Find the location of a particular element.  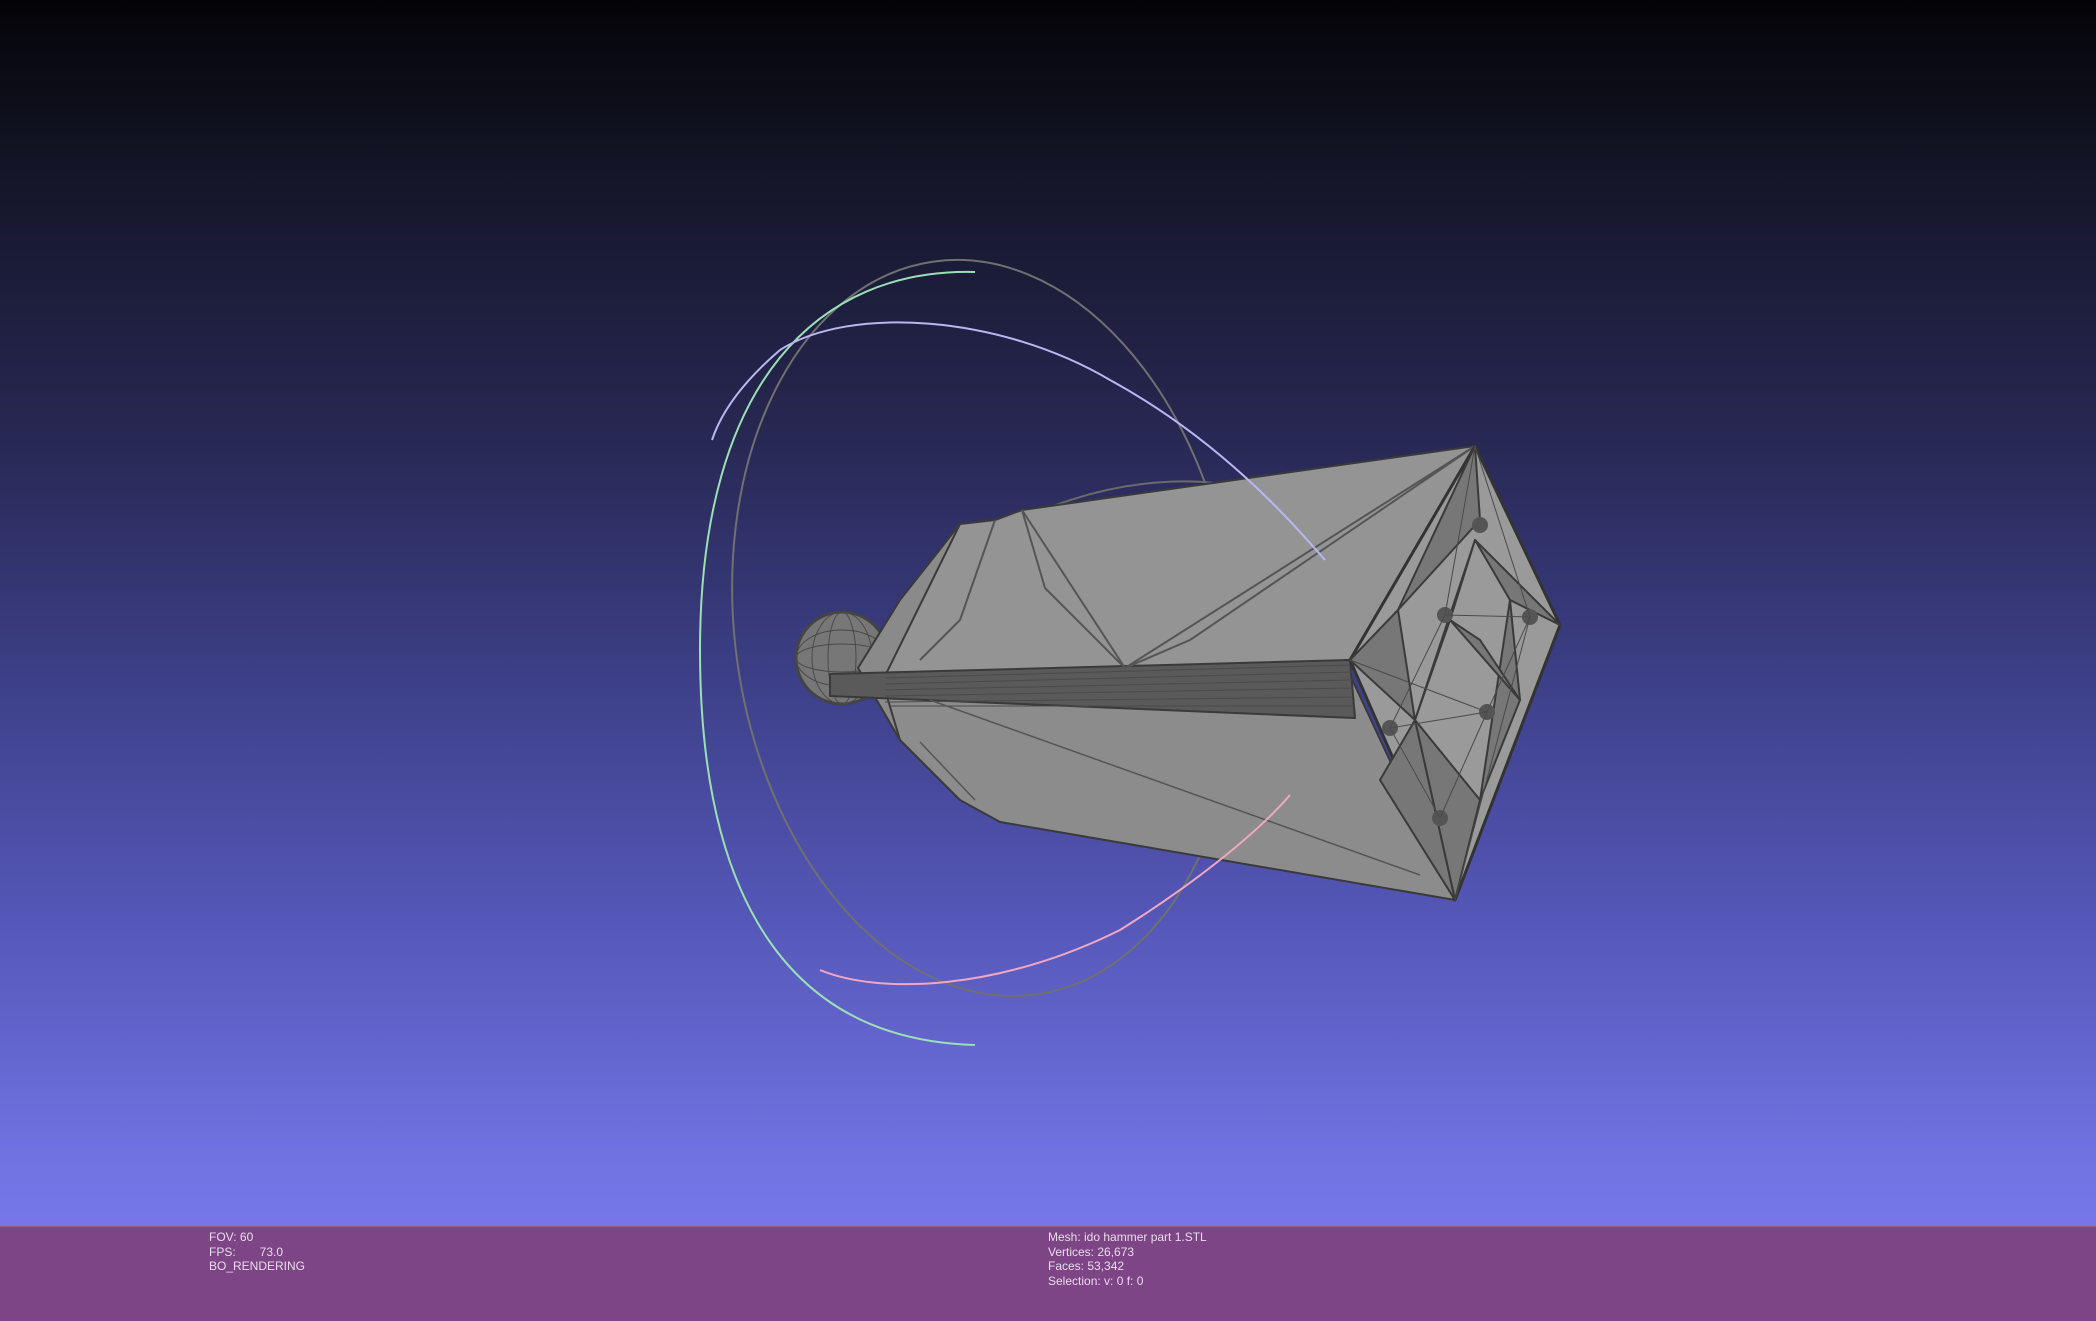

render-info: FOV: 60 FPS: 73.0 BO_RENDERING is located at coordinates (257, 1252).